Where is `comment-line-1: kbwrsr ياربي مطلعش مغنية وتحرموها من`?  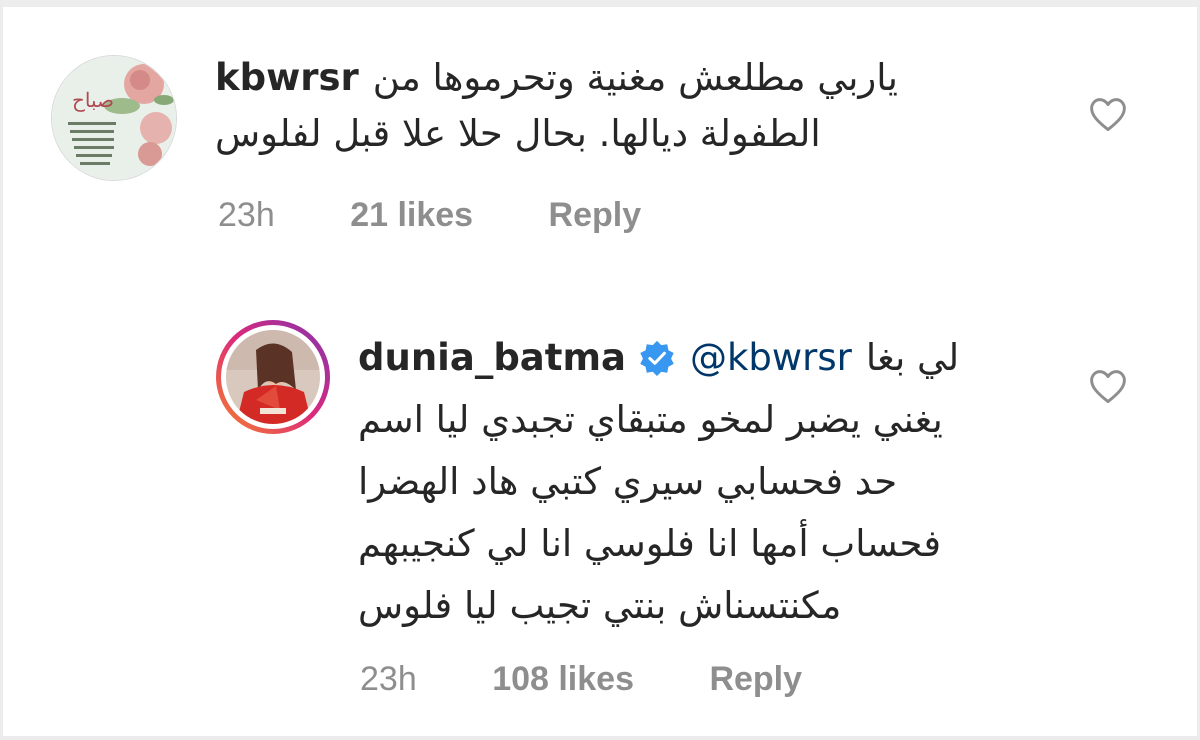
comment-line-1: kbwrsr ياربي مطلعش مغنية وتحرموها من is located at coordinates (600, 78).